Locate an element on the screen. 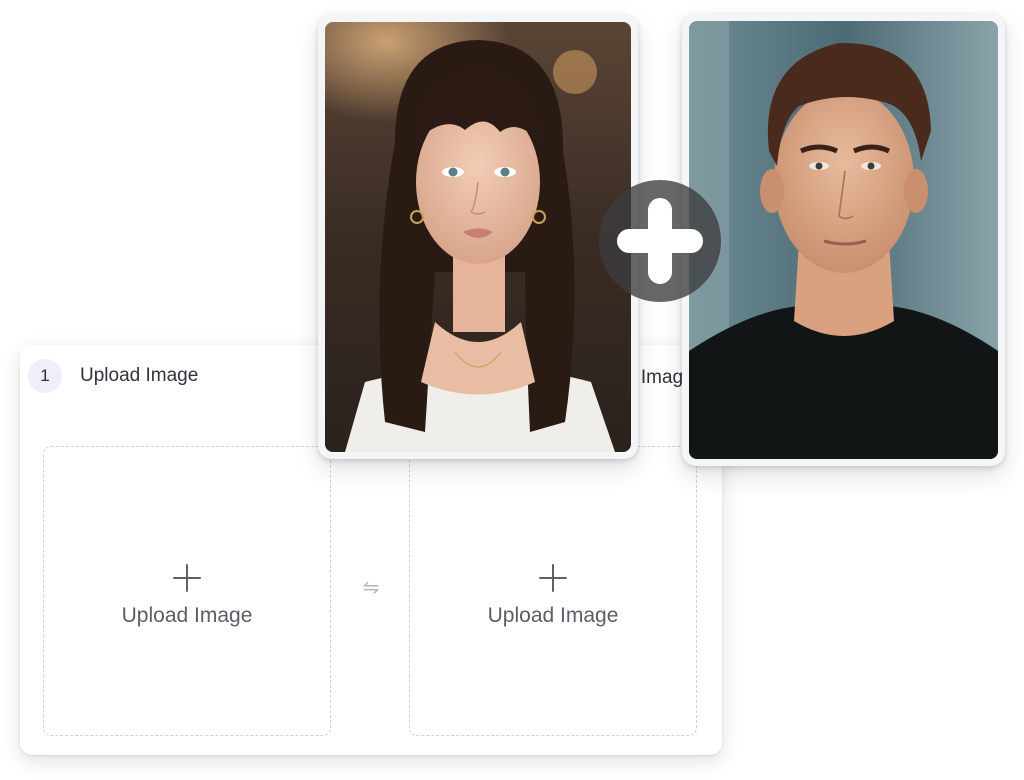 The width and height of the screenshot is (1024, 780). upload-dropzone-second: Upload Image is located at coordinates (553, 591).